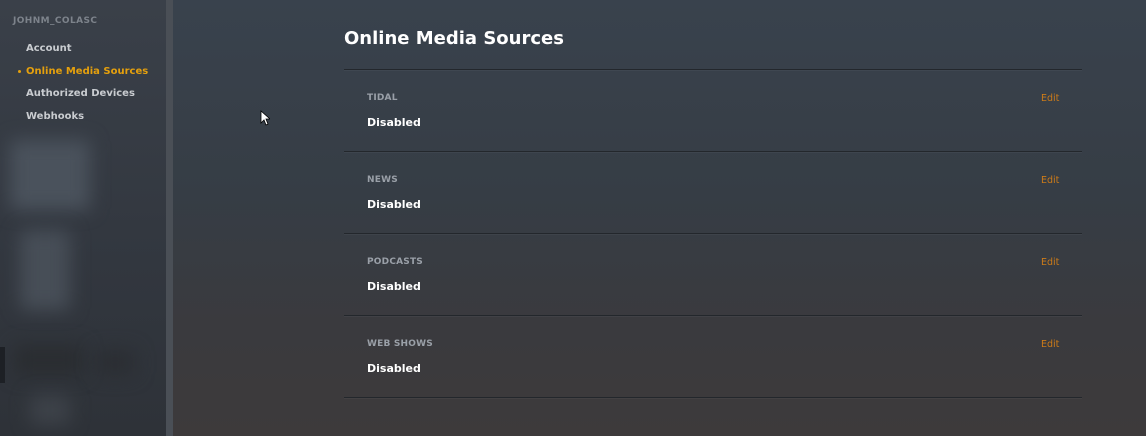 This screenshot has width=1146, height=436. Describe the element at coordinates (55, 21) in the screenshot. I see `sidebar-username: JOHNM_COLASC` at that location.